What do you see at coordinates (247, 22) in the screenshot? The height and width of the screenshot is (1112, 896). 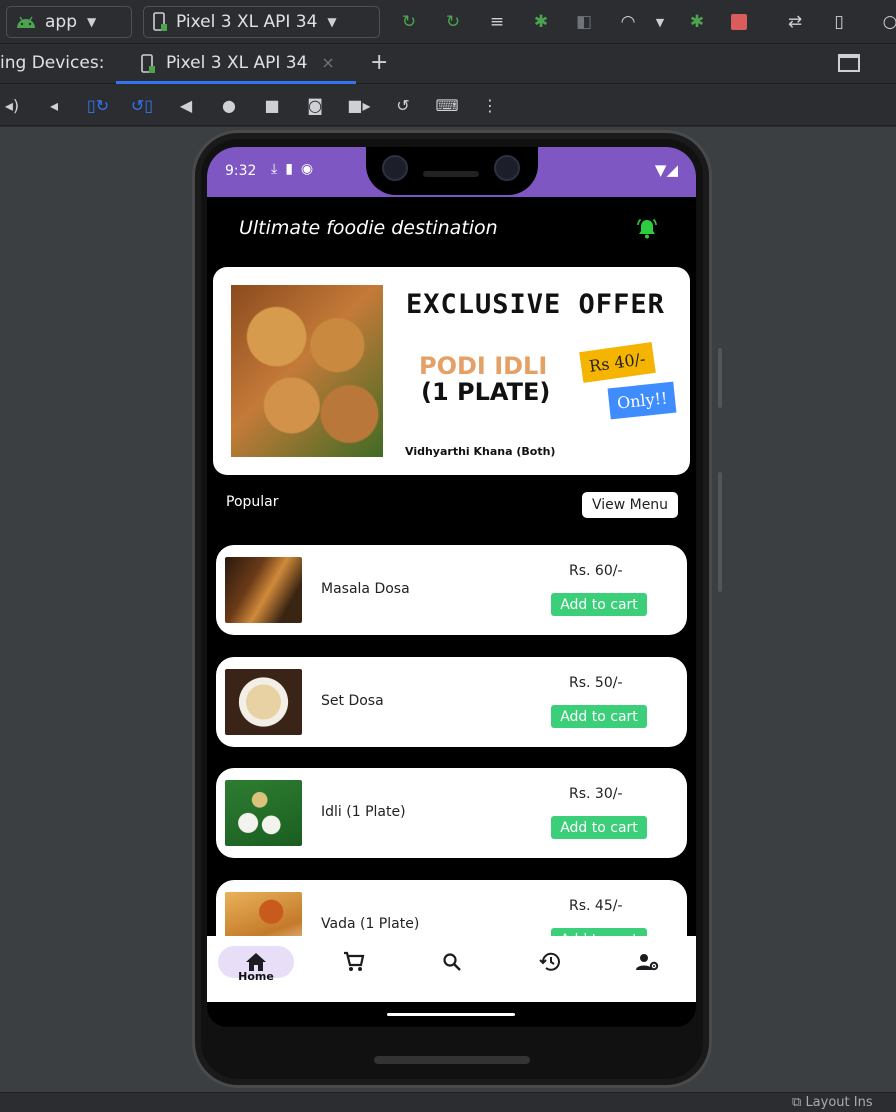 I see `device-label: Pixel 3 XL API 34` at bounding box center [247, 22].